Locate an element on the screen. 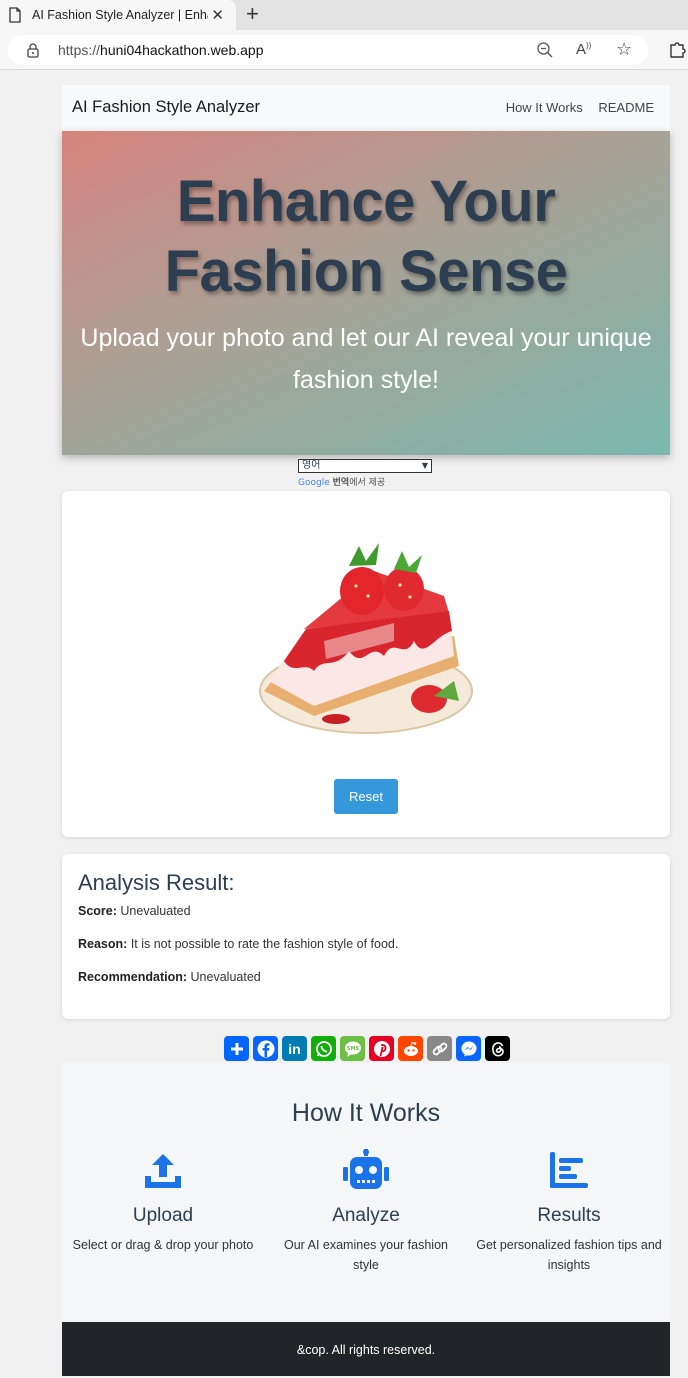 Image resolution: width=688 pixels, height=1378 pixels. powered-by-google: Google 번역에서 제공 is located at coordinates (342, 483).